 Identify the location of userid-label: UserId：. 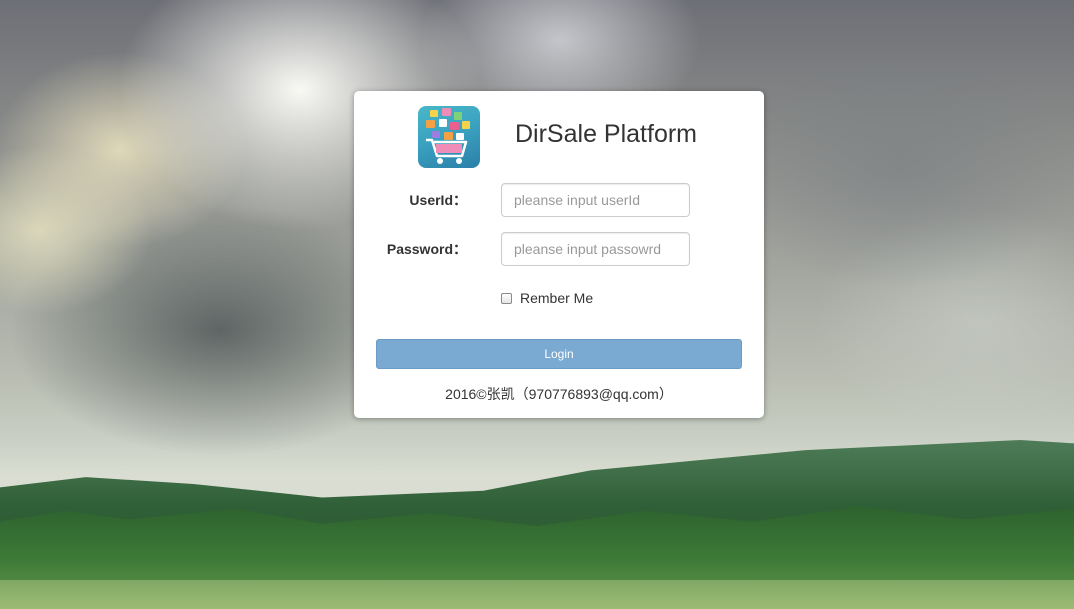
(438, 200).